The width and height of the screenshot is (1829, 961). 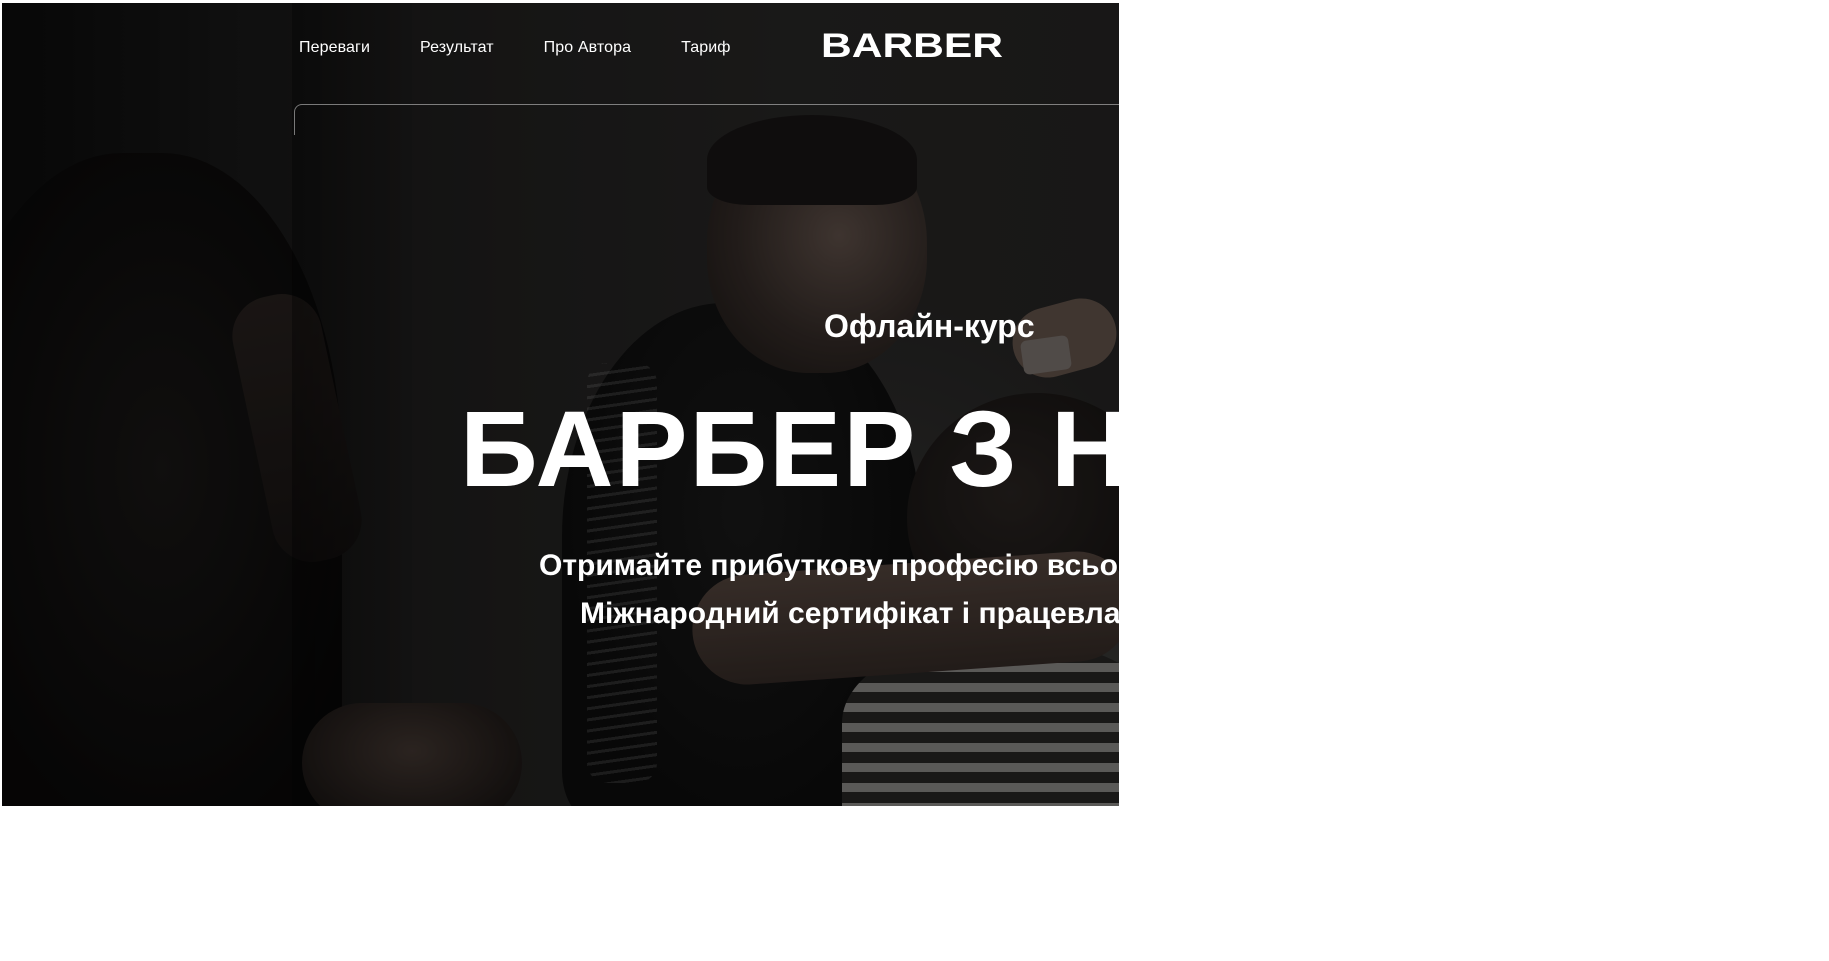 I want to click on hero-frame-border, so click(x=706, y=119).